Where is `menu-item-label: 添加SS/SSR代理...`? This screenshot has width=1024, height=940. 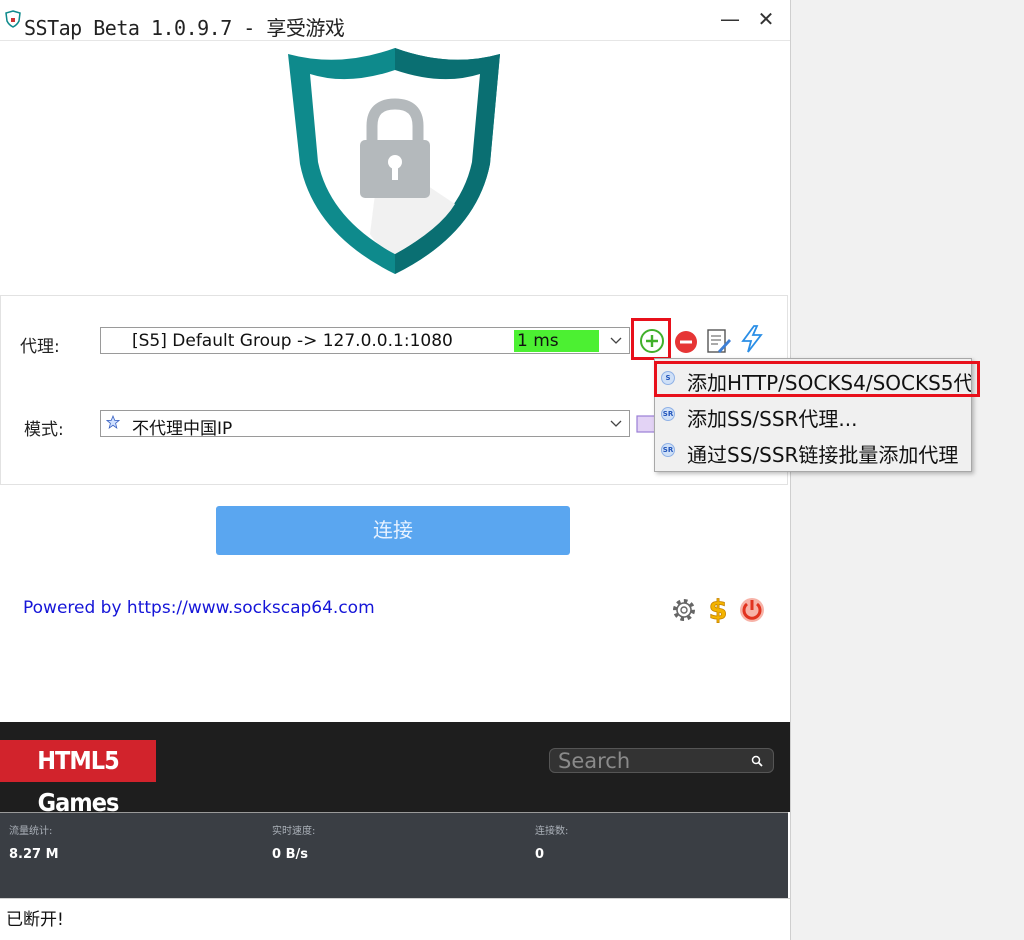 menu-item-label: 添加SS/SSR代理... is located at coordinates (772, 419).